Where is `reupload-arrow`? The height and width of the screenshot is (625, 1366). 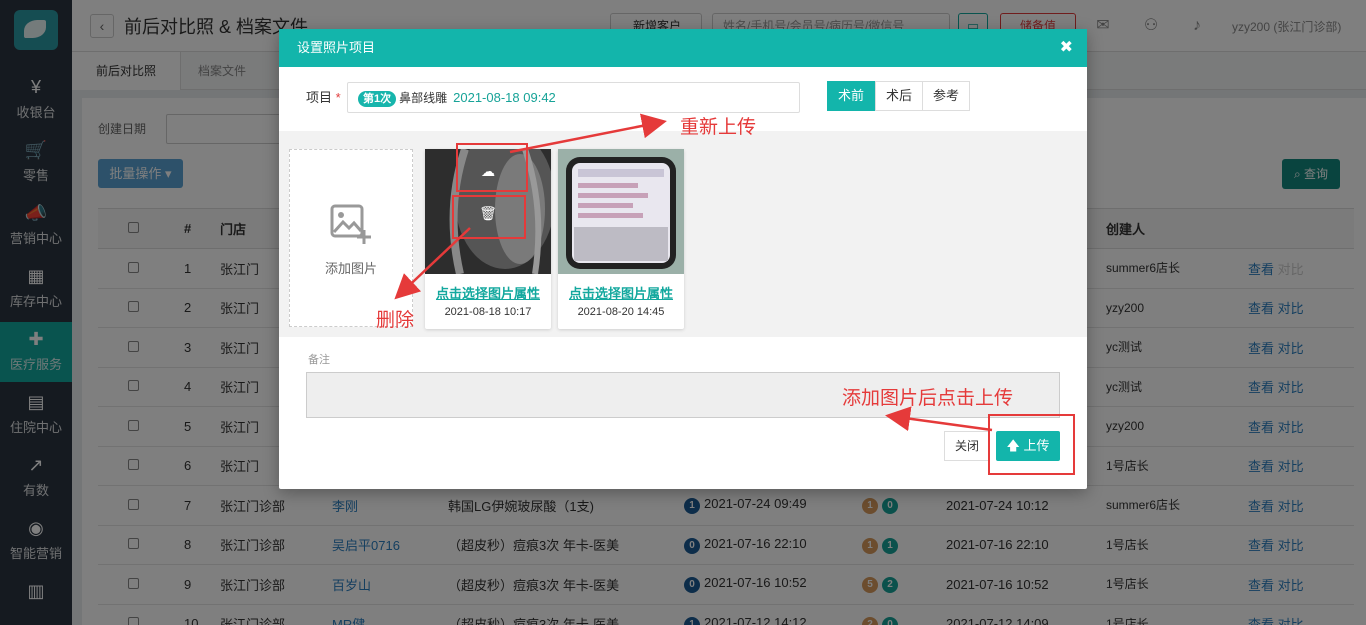
reupload-arrow is located at coordinates (588, 133).